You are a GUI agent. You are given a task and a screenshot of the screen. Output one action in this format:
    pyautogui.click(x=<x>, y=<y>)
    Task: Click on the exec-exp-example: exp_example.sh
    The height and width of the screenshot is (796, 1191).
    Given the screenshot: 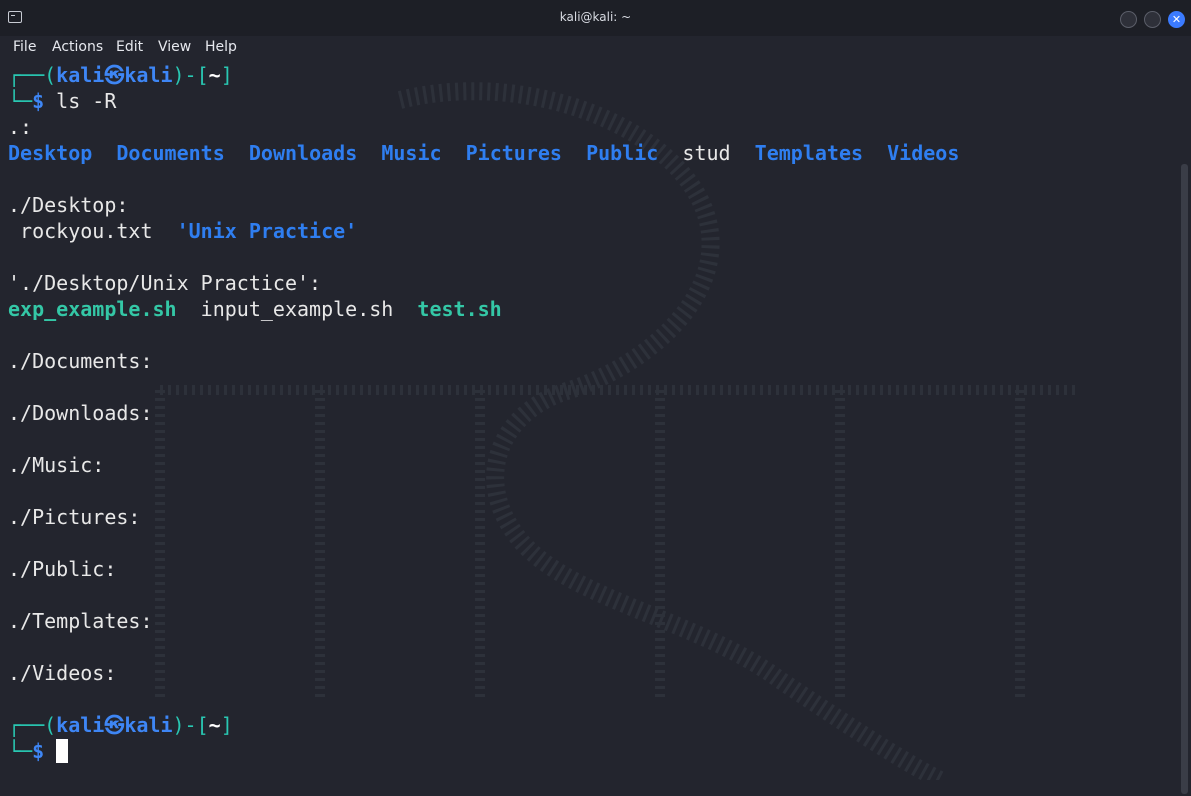 What is the action you would take?
    pyautogui.click(x=92, y=309)
    